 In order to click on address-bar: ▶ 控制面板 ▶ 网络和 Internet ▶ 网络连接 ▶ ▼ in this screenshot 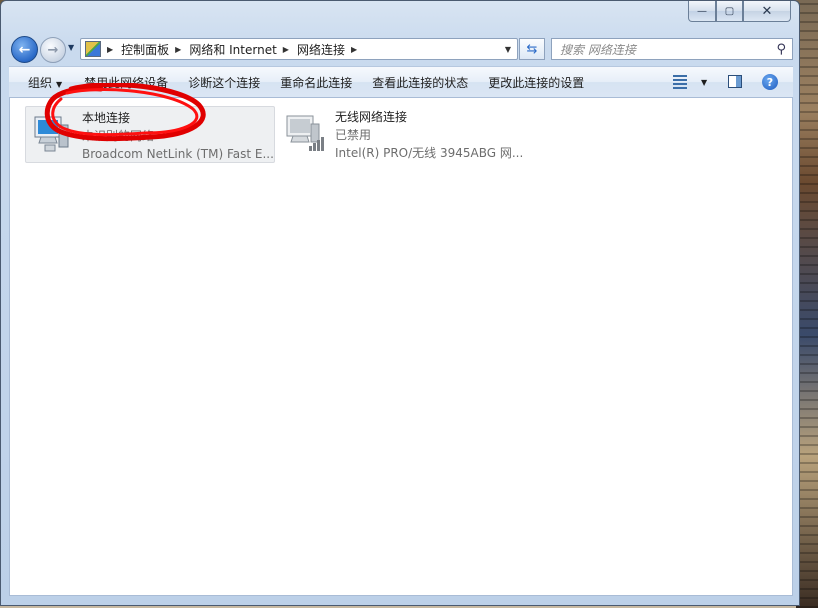, I will do `click(299, 49)`.